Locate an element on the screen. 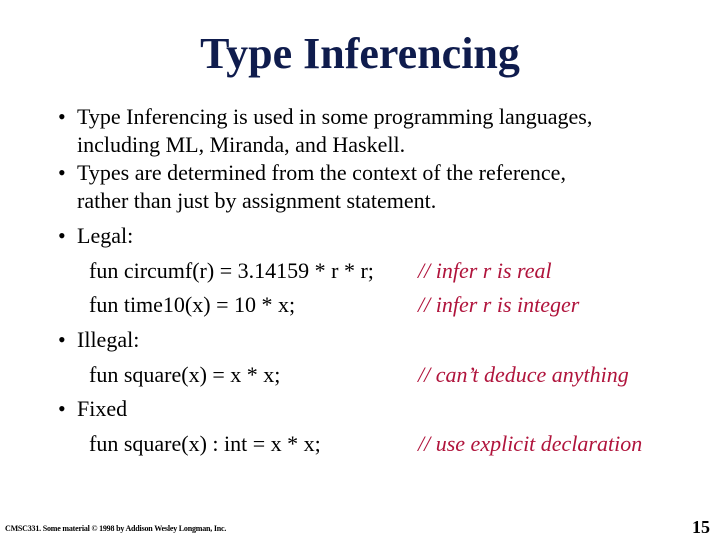 The width and height of the screenshot is (720, 540). bullet-text-illegal: Illegal: is located at coordinates (108, 339).